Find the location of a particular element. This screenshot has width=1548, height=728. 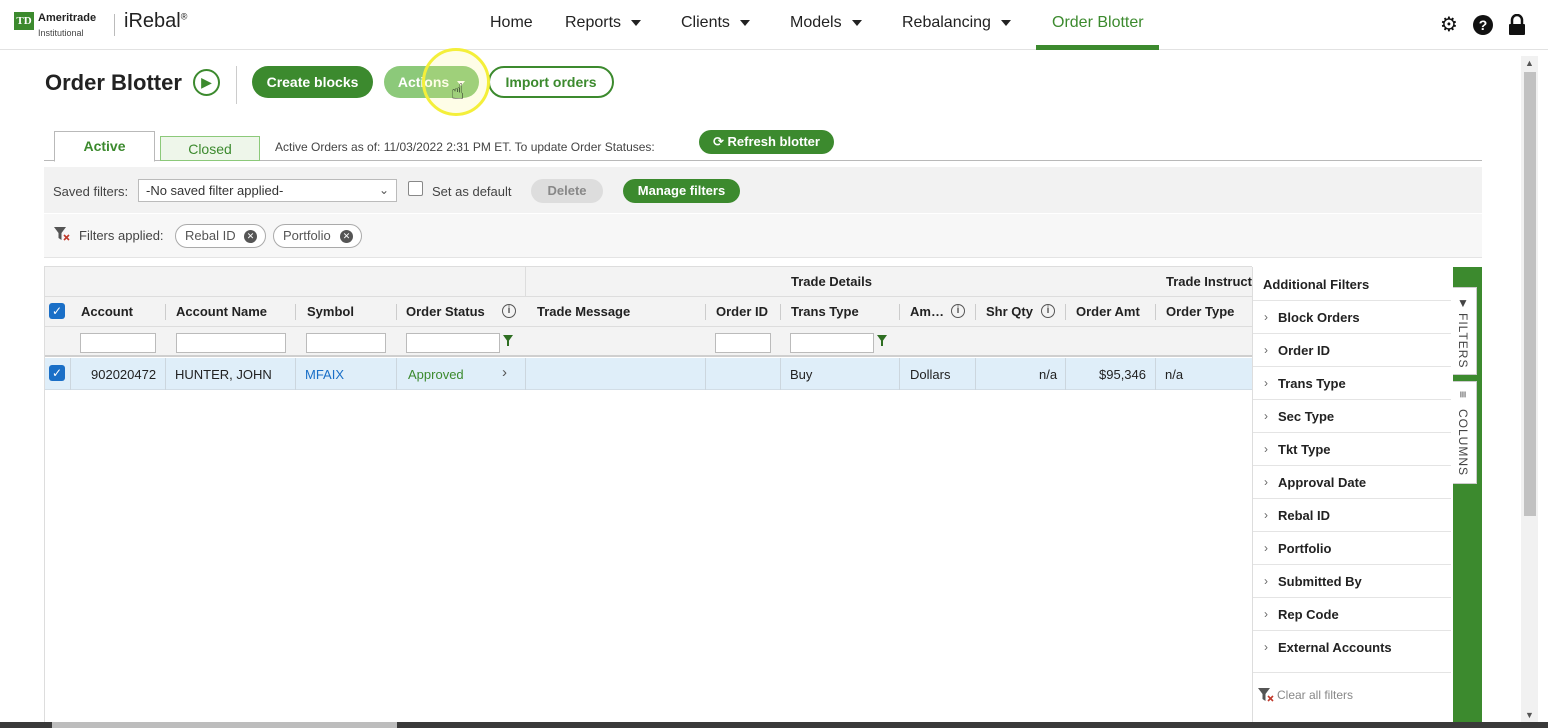

col-symbol: Symbol is located at coordinates (330, 311).